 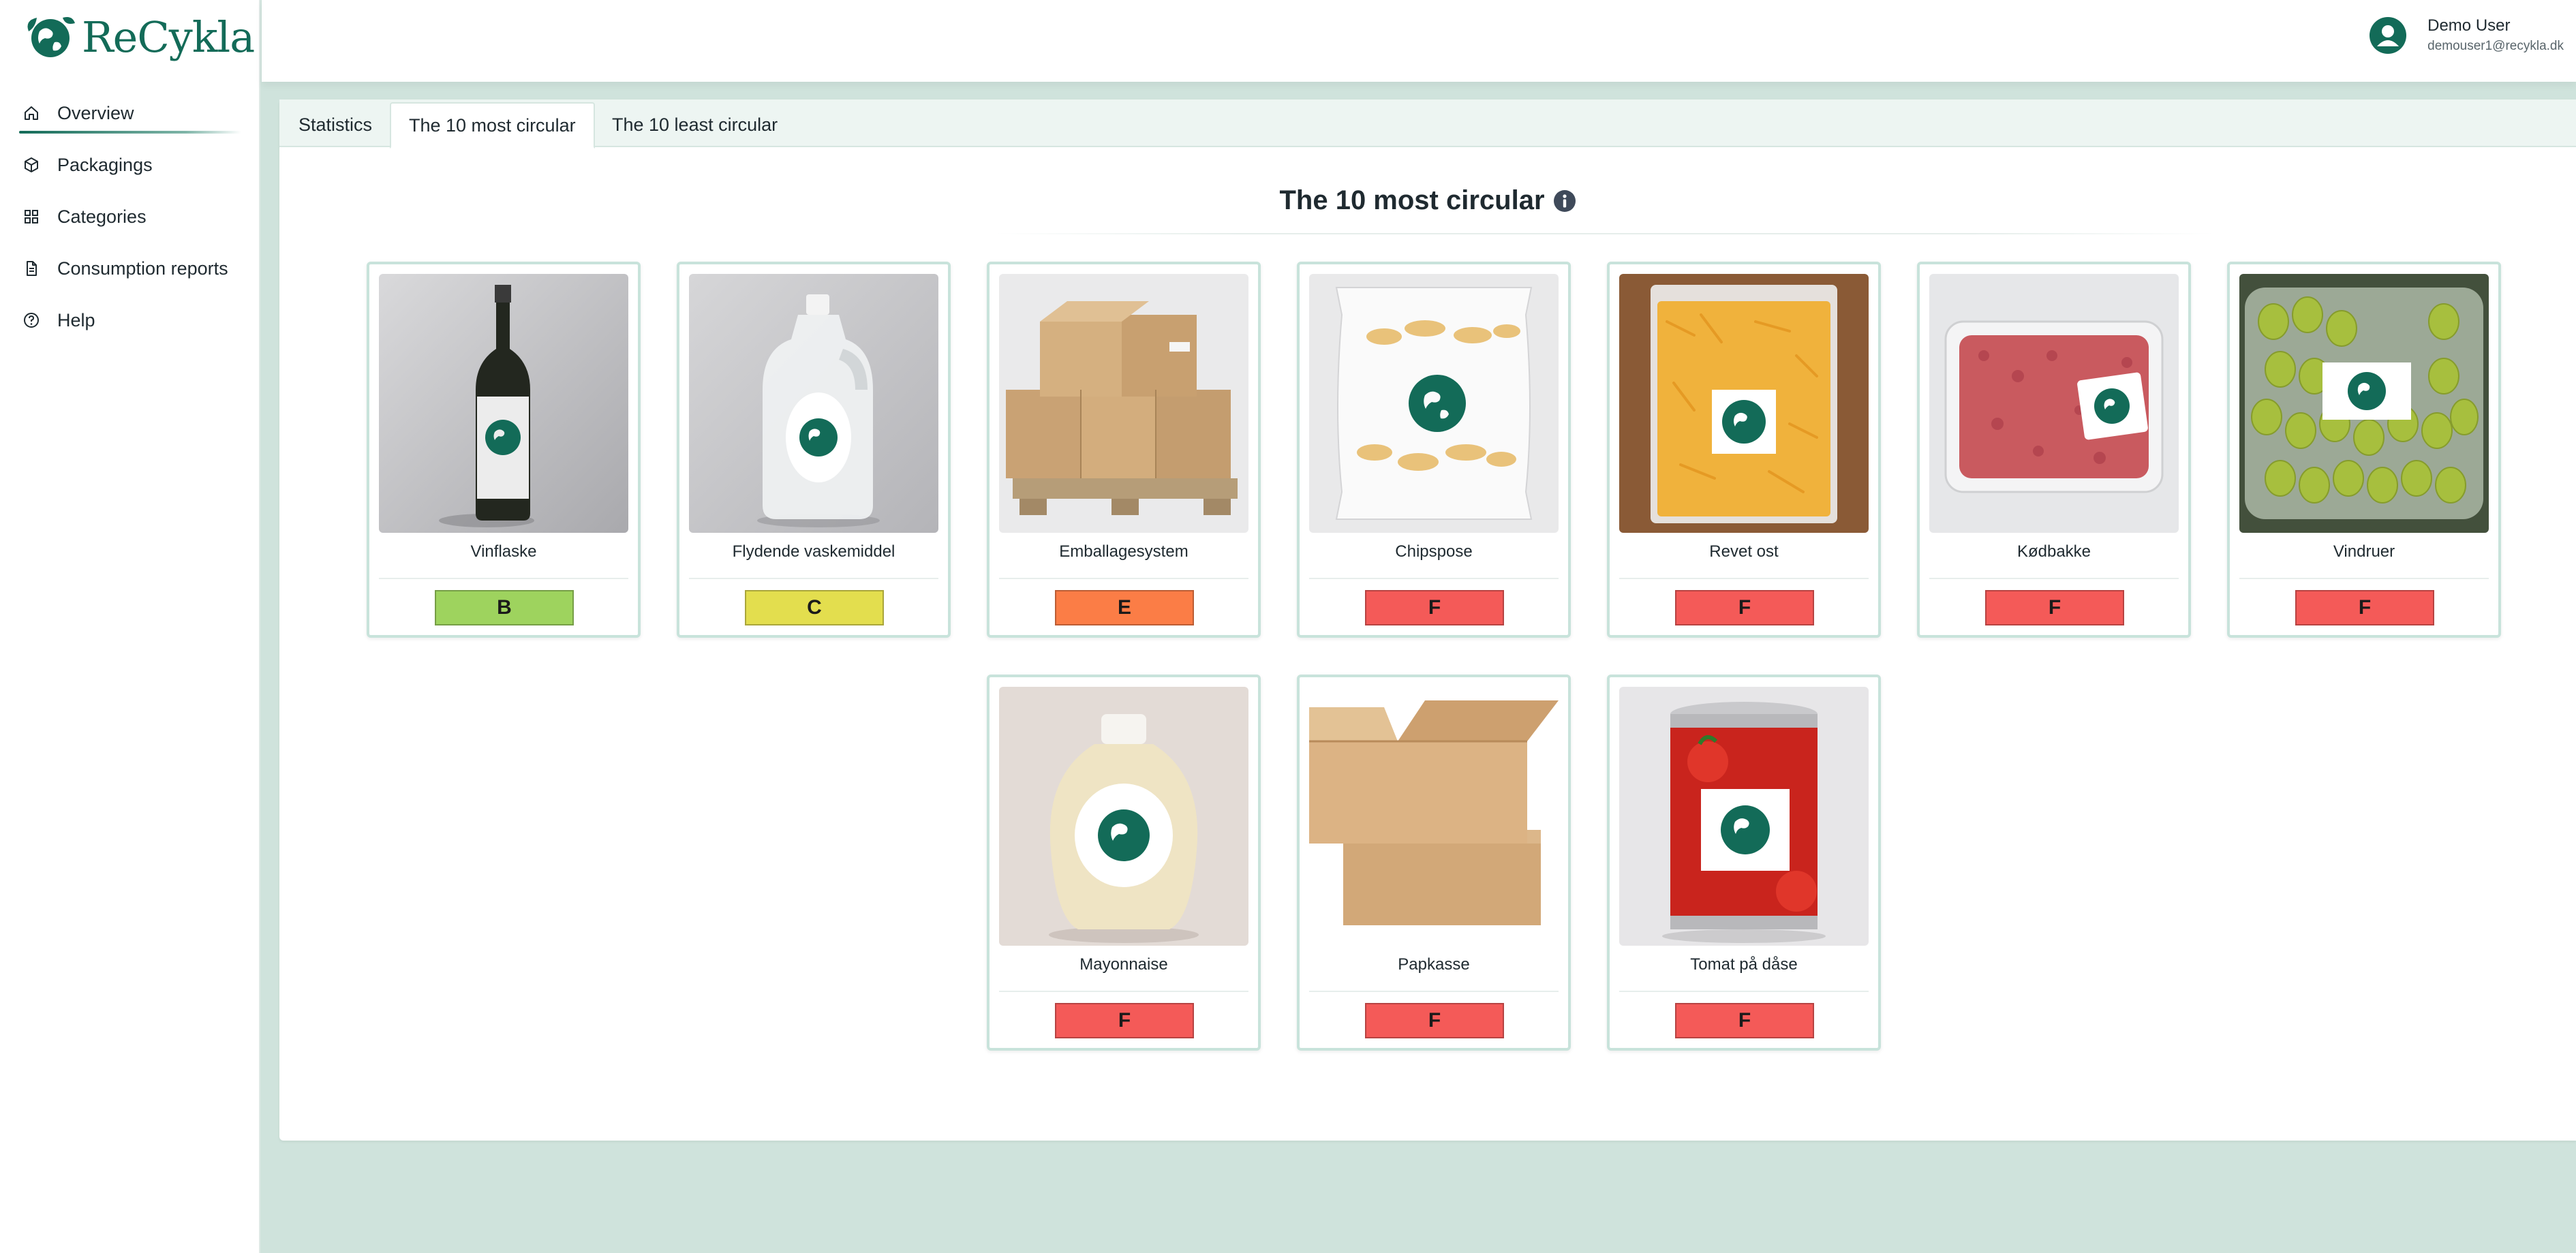 I want to click on grated-cheese-image, so click(x=1744, y=403).